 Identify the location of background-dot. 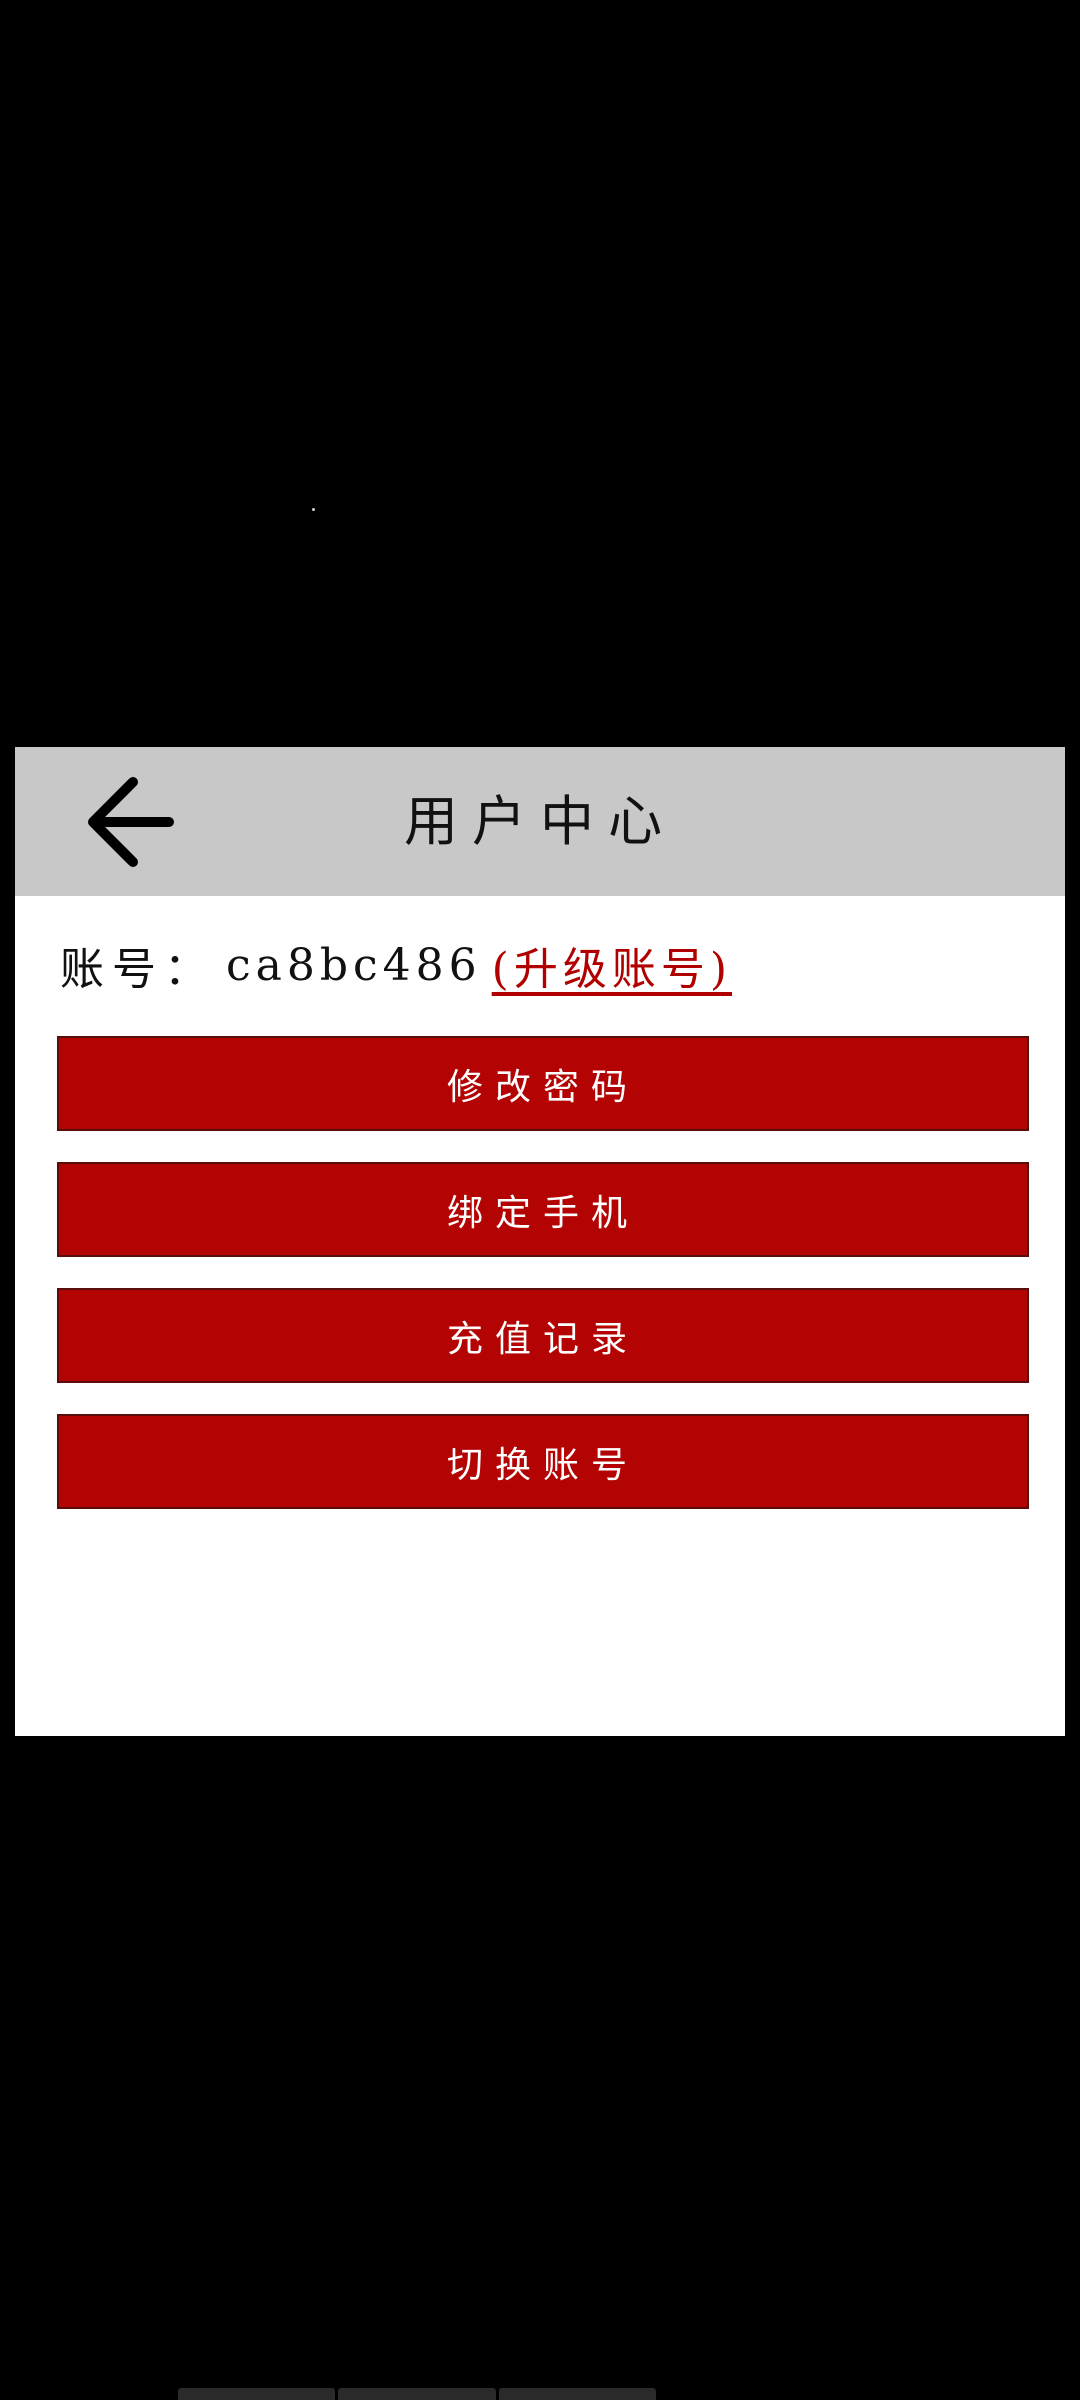
(313, 509).